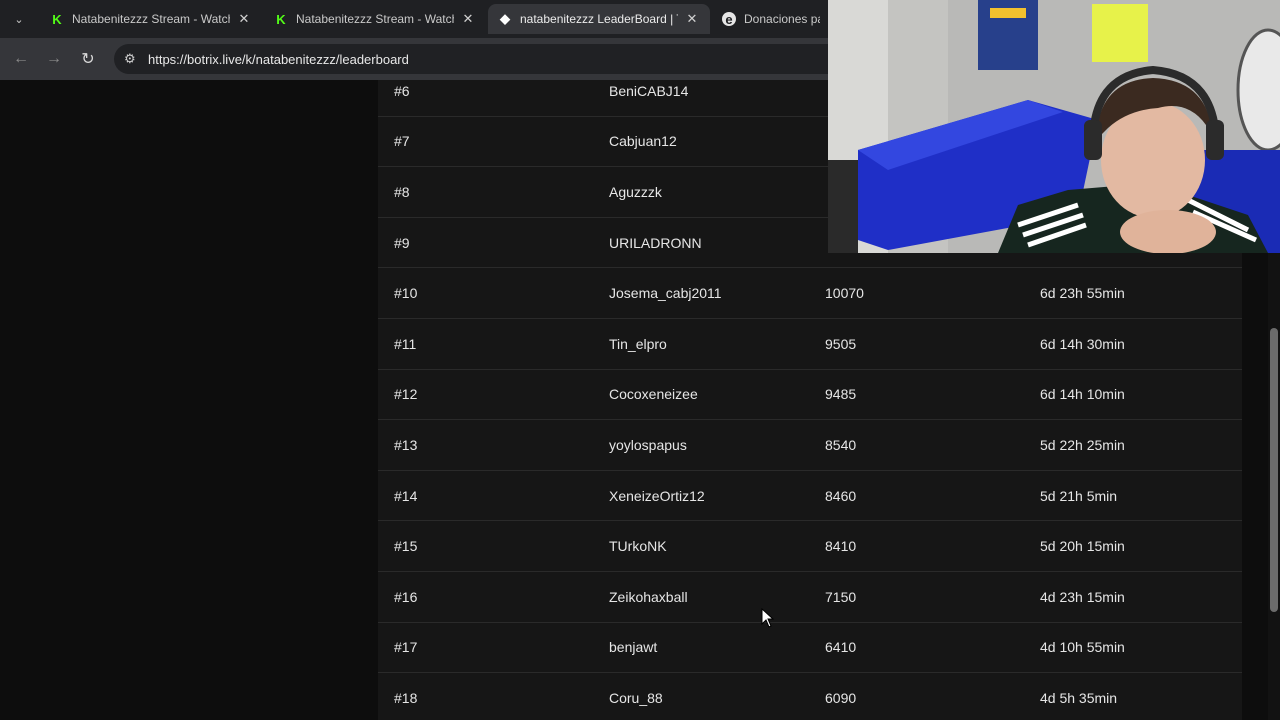  What do you see at coordinates (841, 697) in the screenshot?
I see `points-cell: 6090` at bounding box center [841, 697].